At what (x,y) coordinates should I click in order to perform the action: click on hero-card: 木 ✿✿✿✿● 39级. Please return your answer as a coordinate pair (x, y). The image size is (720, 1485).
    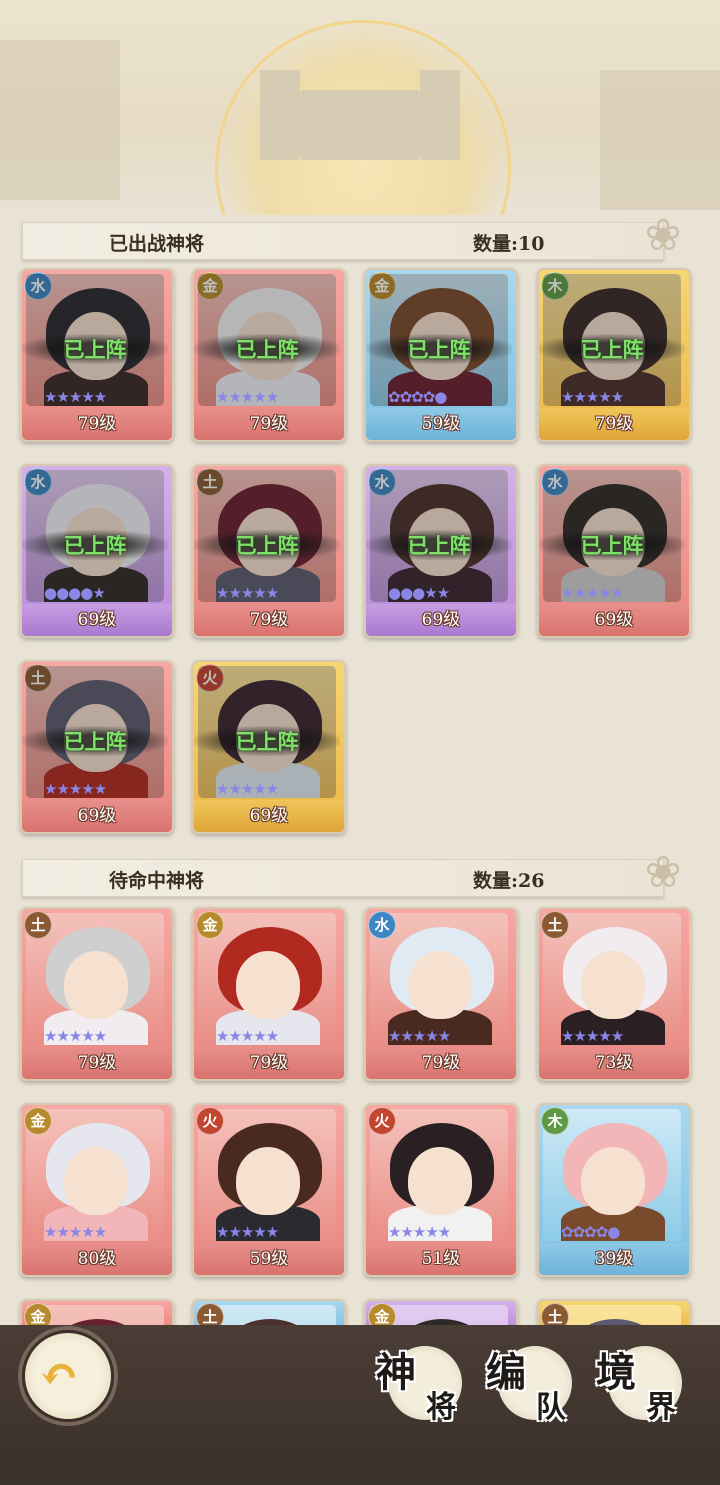
    Looking at the image, I should click on (614, 1190).